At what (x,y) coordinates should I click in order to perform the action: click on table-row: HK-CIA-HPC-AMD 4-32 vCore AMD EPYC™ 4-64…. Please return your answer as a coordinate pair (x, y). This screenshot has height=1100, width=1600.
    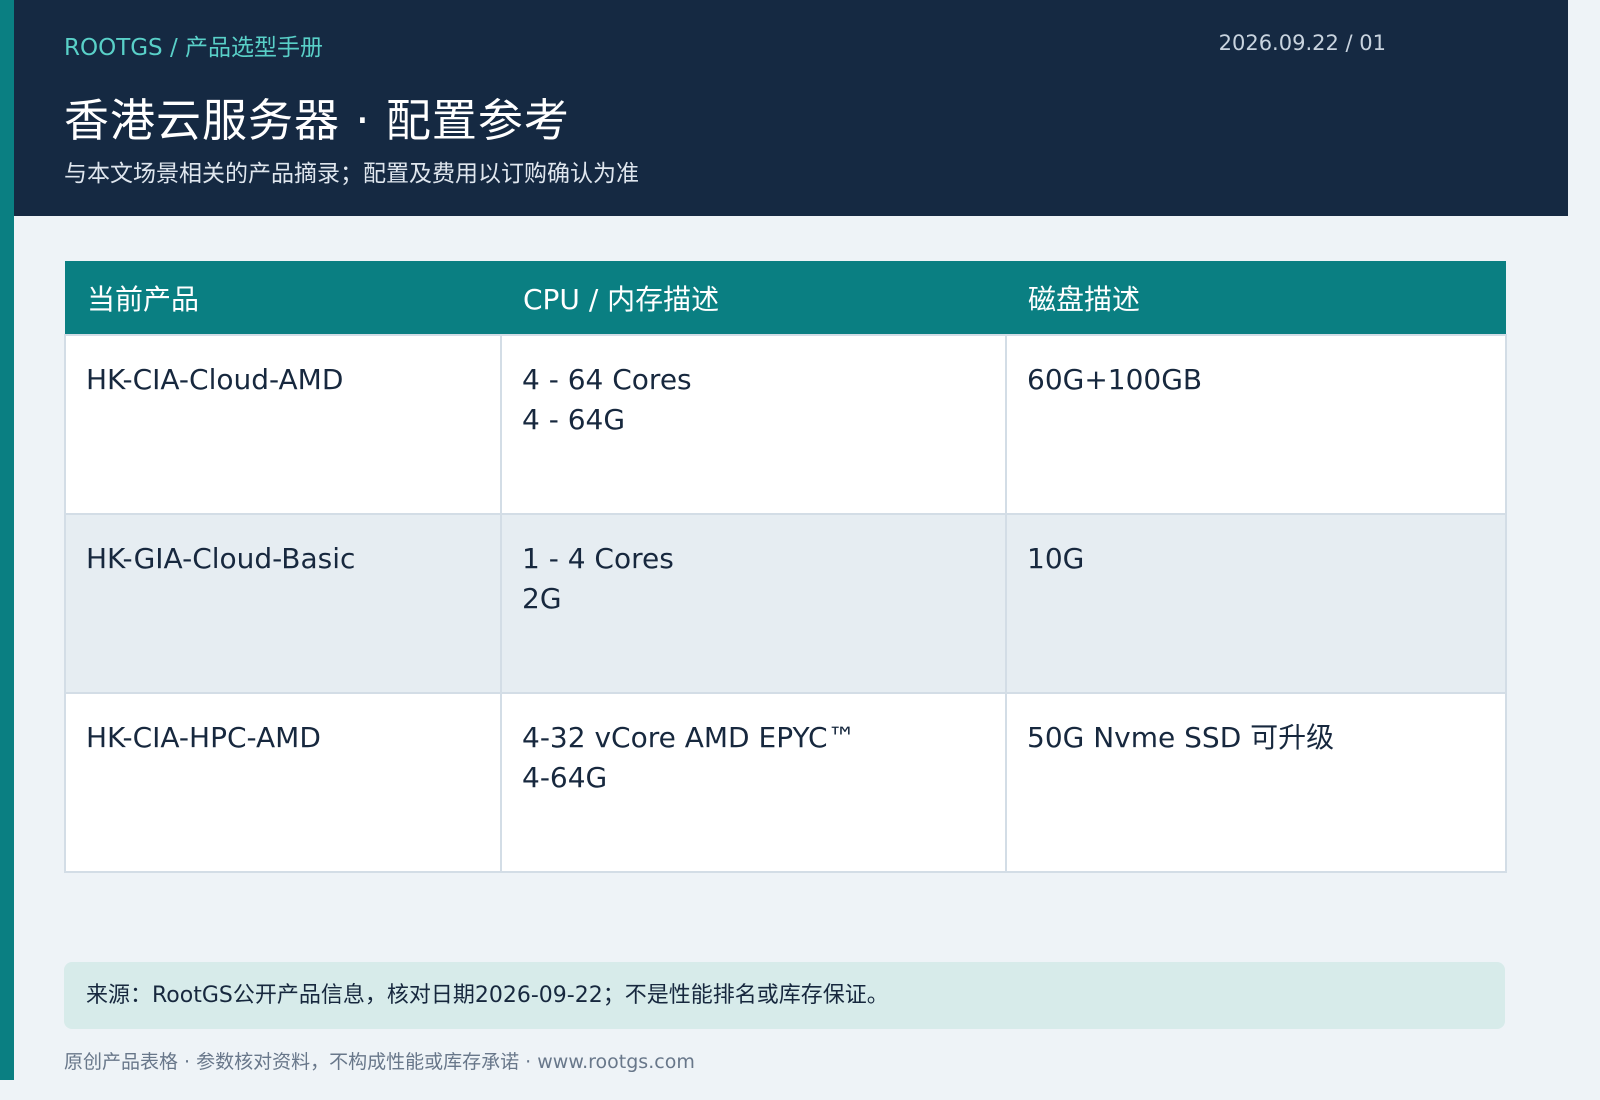
    Looking at the image, I should click on (785, 782).